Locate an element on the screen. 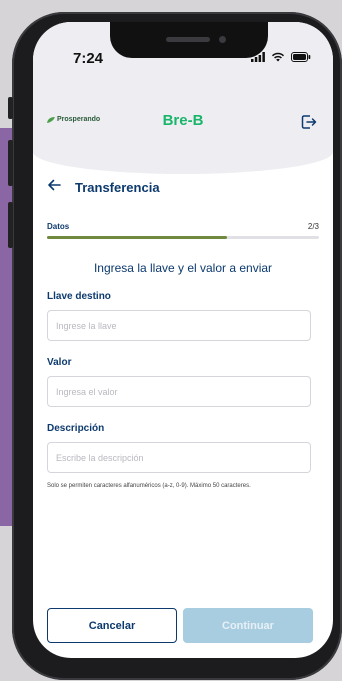  speaker is located at coordinates (188, 39).